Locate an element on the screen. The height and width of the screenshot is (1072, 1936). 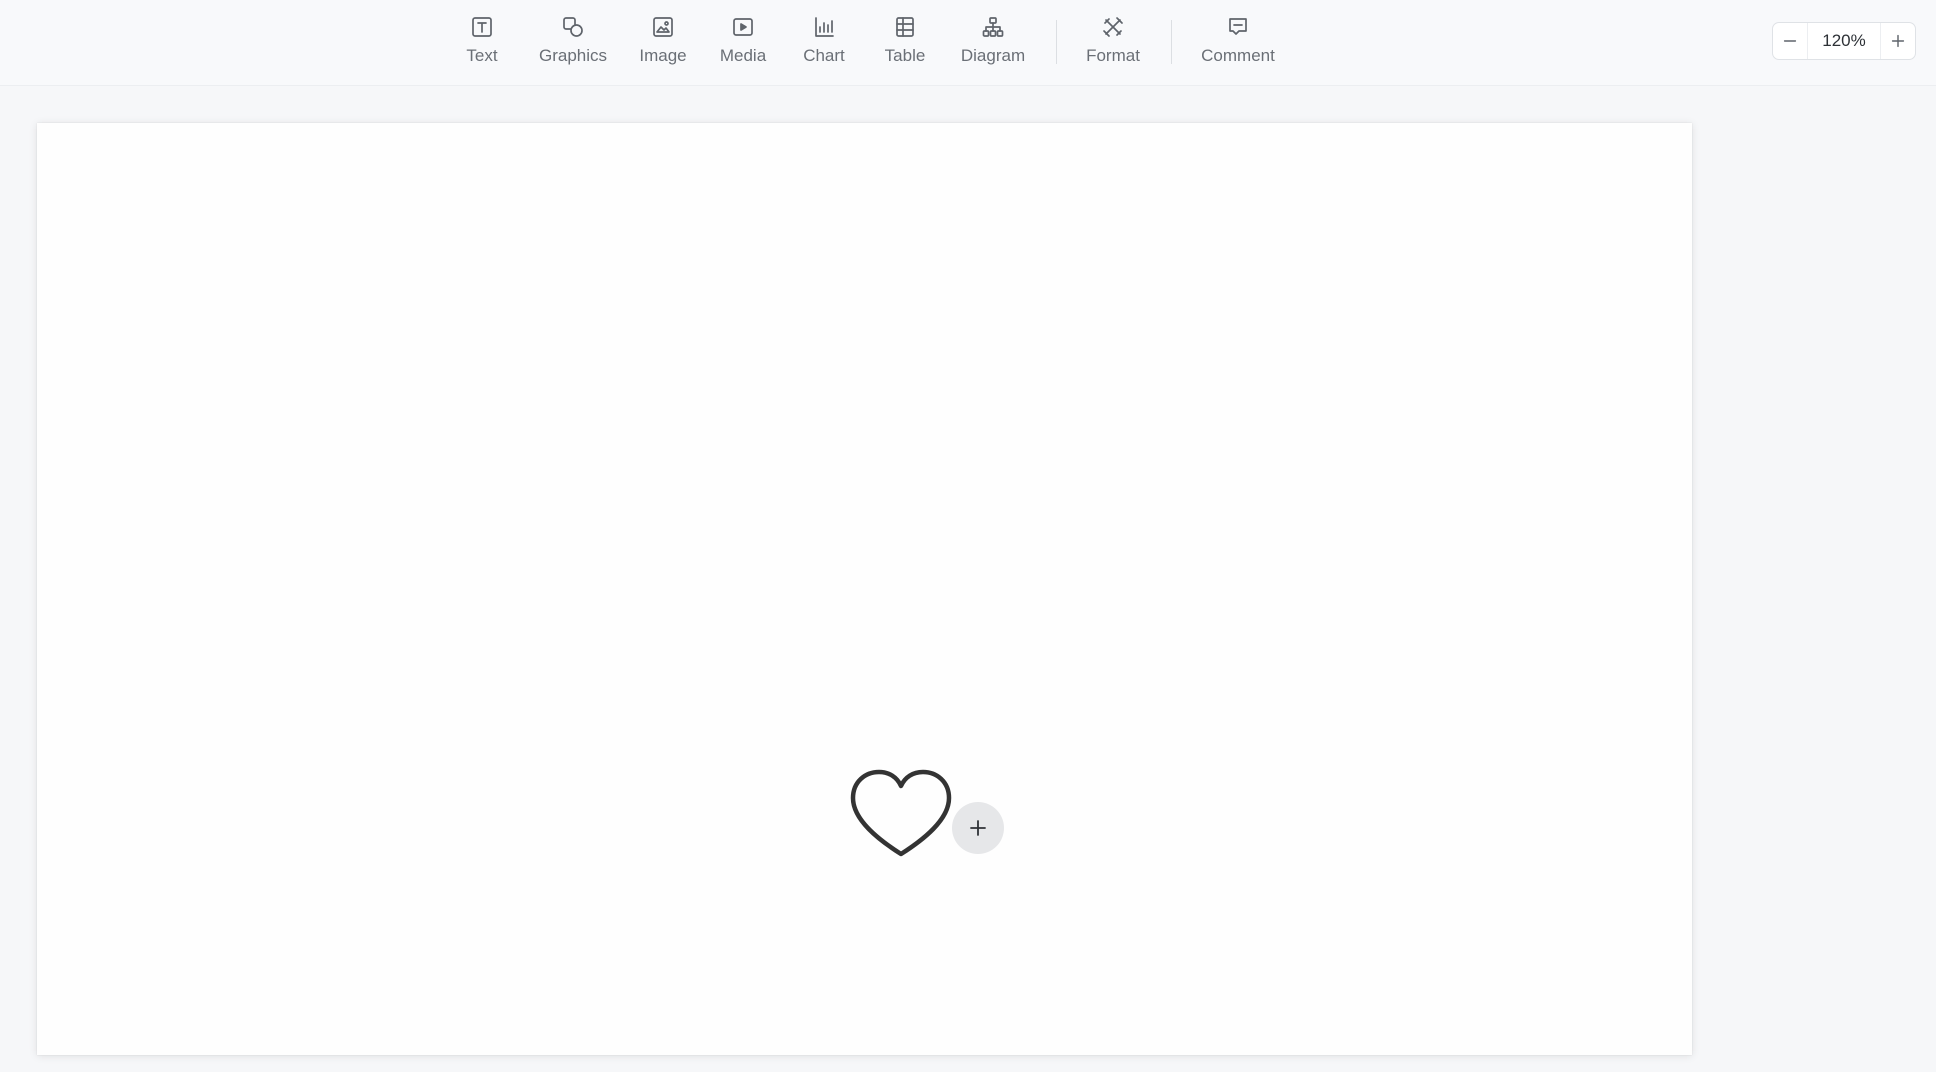
image-tool-label: Image is located at coordinates (663, 55).